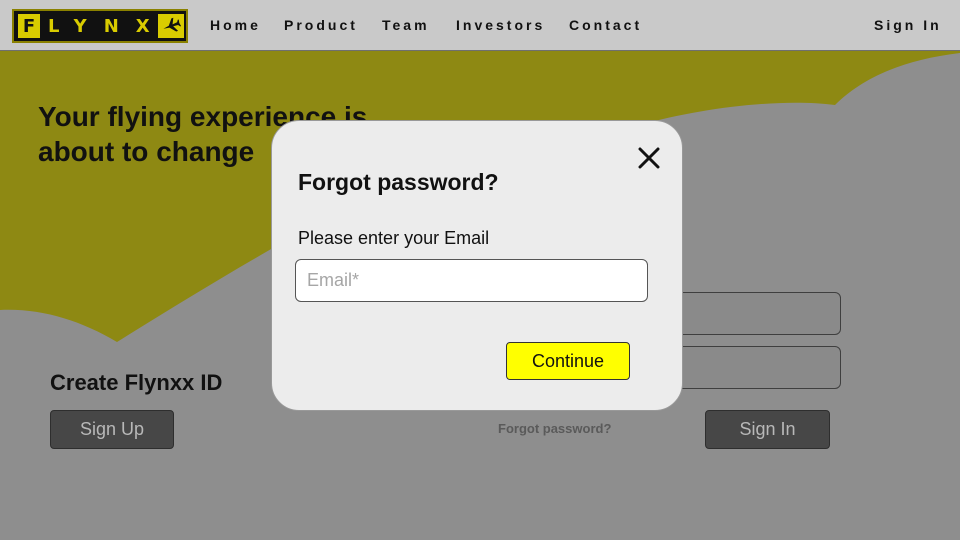  Describe the element at coordinates (112, 429) in the screenshot. I see `sign-up-button: Sign Up` at that location.